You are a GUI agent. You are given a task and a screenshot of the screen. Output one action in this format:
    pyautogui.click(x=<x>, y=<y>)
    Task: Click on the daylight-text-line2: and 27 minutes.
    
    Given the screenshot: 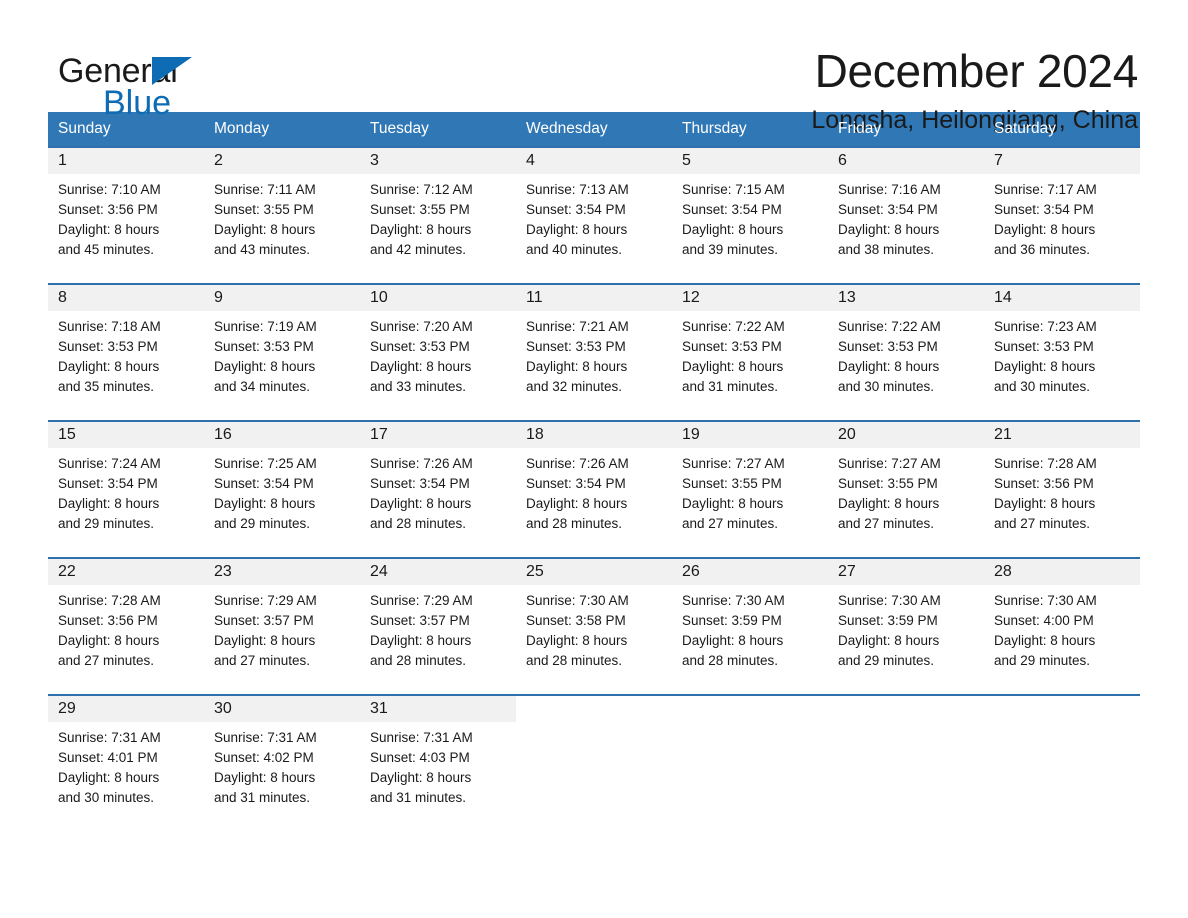 What is the action you would take?
    pyautogui.click(x=106, y=660)
    